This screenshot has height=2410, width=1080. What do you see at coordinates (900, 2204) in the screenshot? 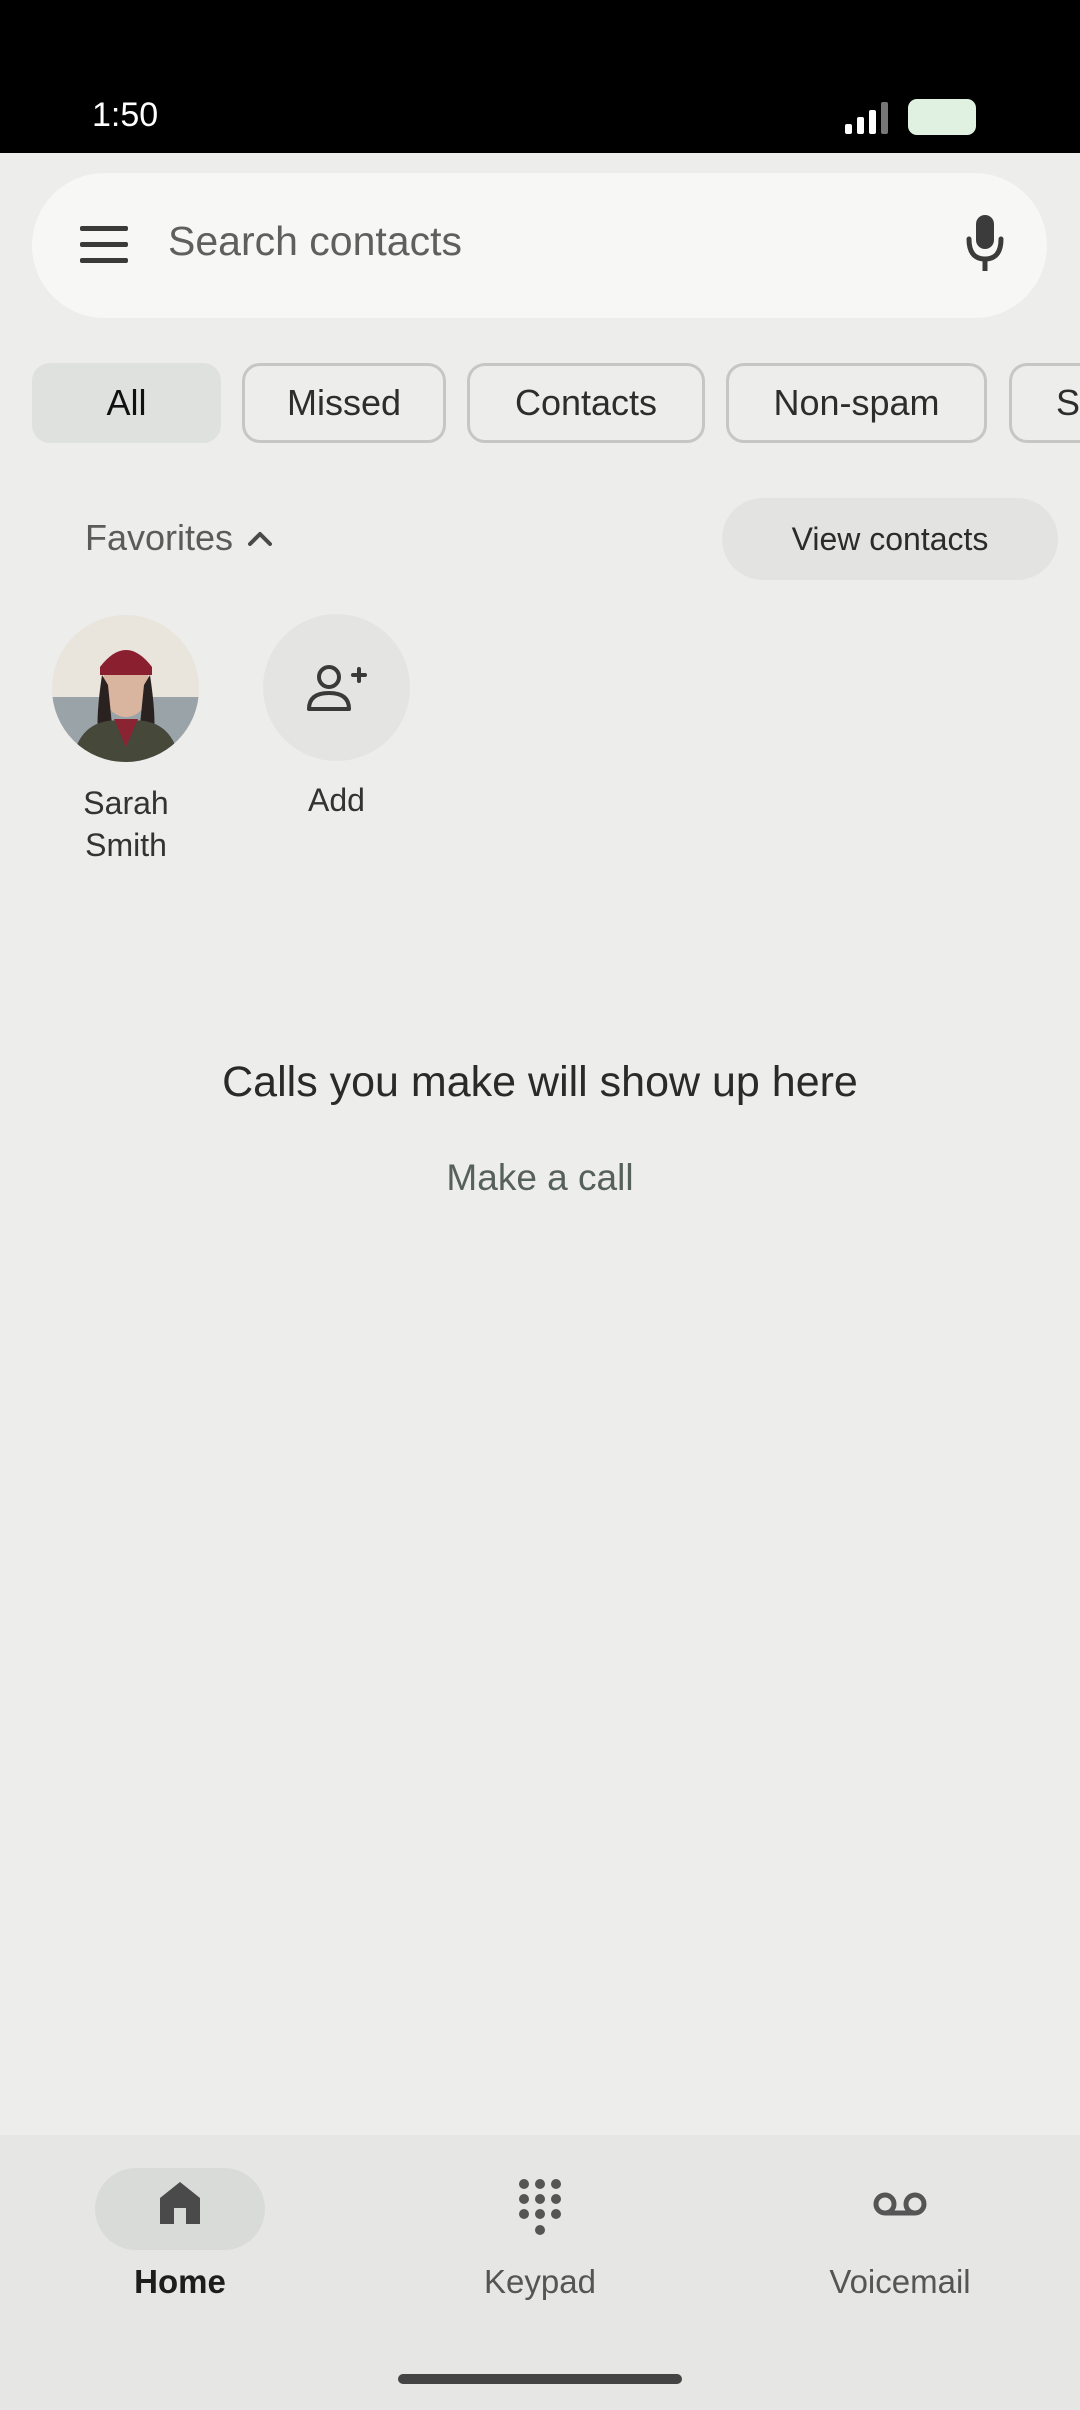
I see `voicemail-icon` at bounding box center [900, 2204].